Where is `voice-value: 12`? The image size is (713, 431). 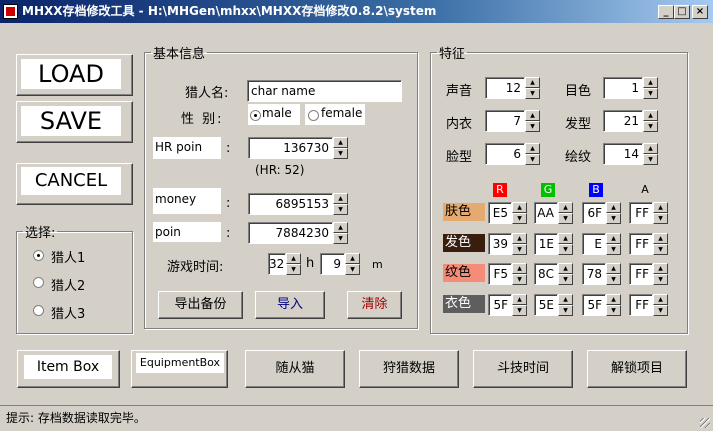 voice-value: 12 is located at coordinates (505, 88).